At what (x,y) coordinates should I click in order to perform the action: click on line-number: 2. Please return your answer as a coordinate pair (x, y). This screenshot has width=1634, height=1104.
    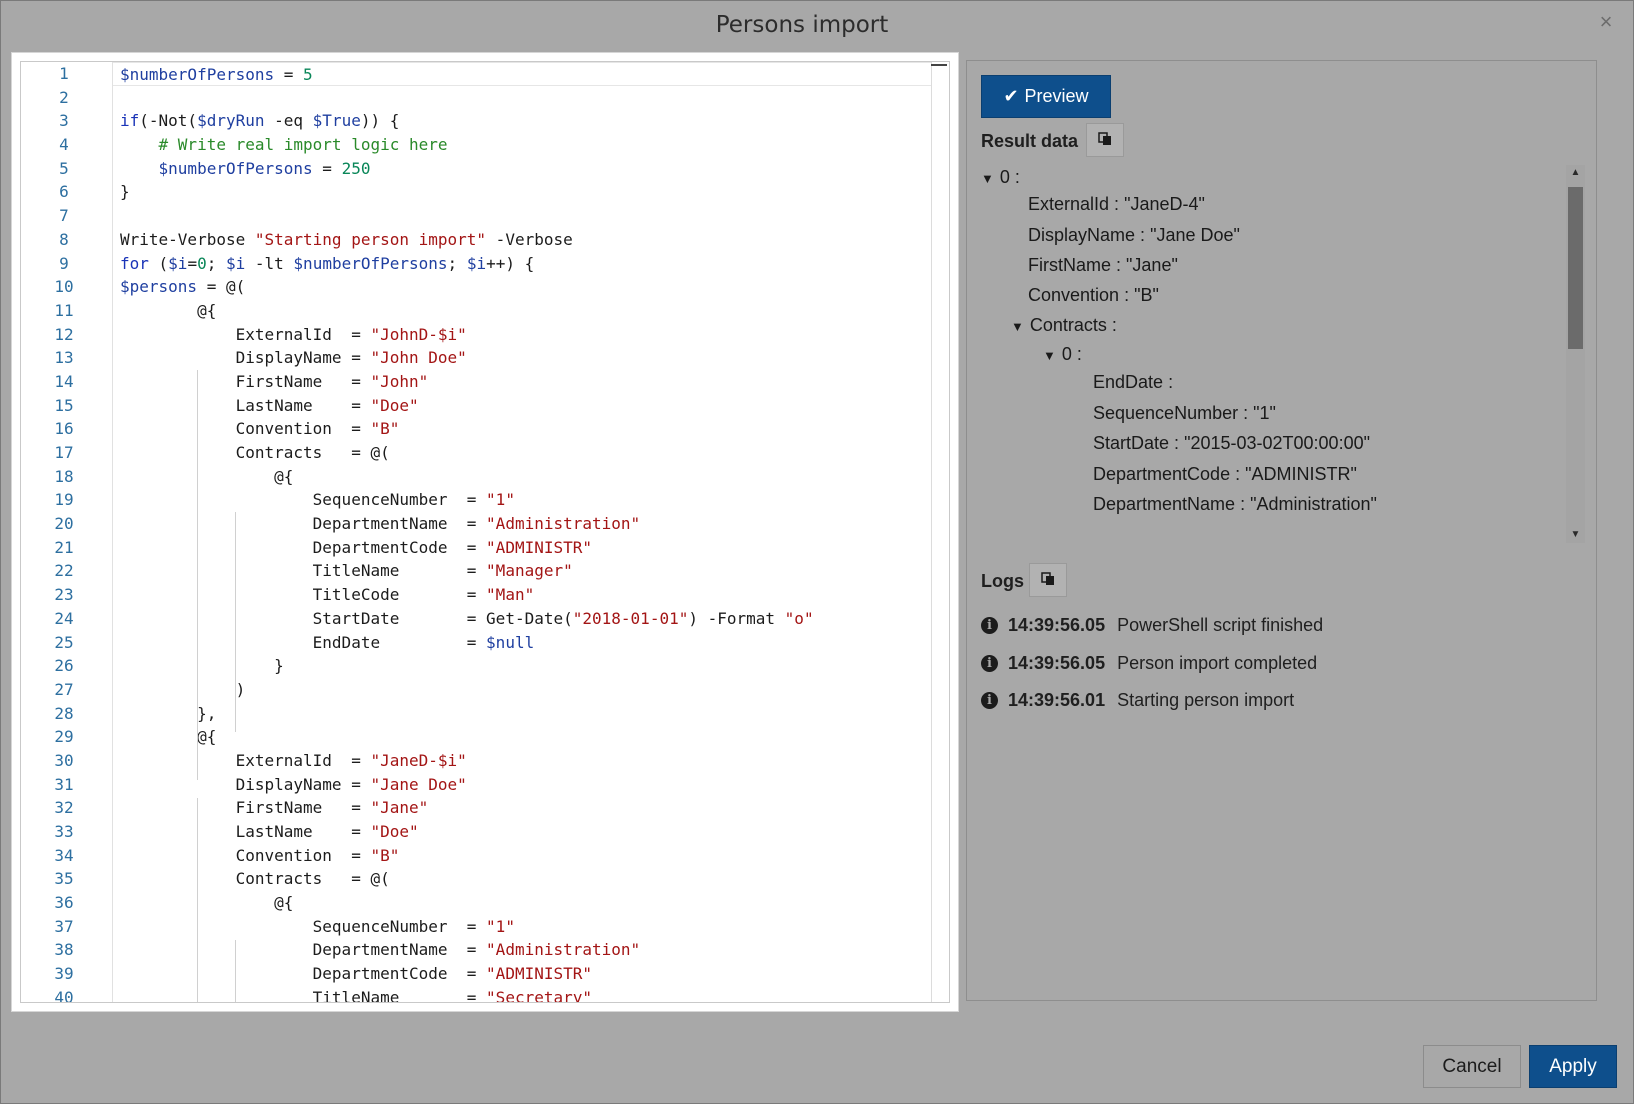
    Looking at the image, I should click on (64, 97).